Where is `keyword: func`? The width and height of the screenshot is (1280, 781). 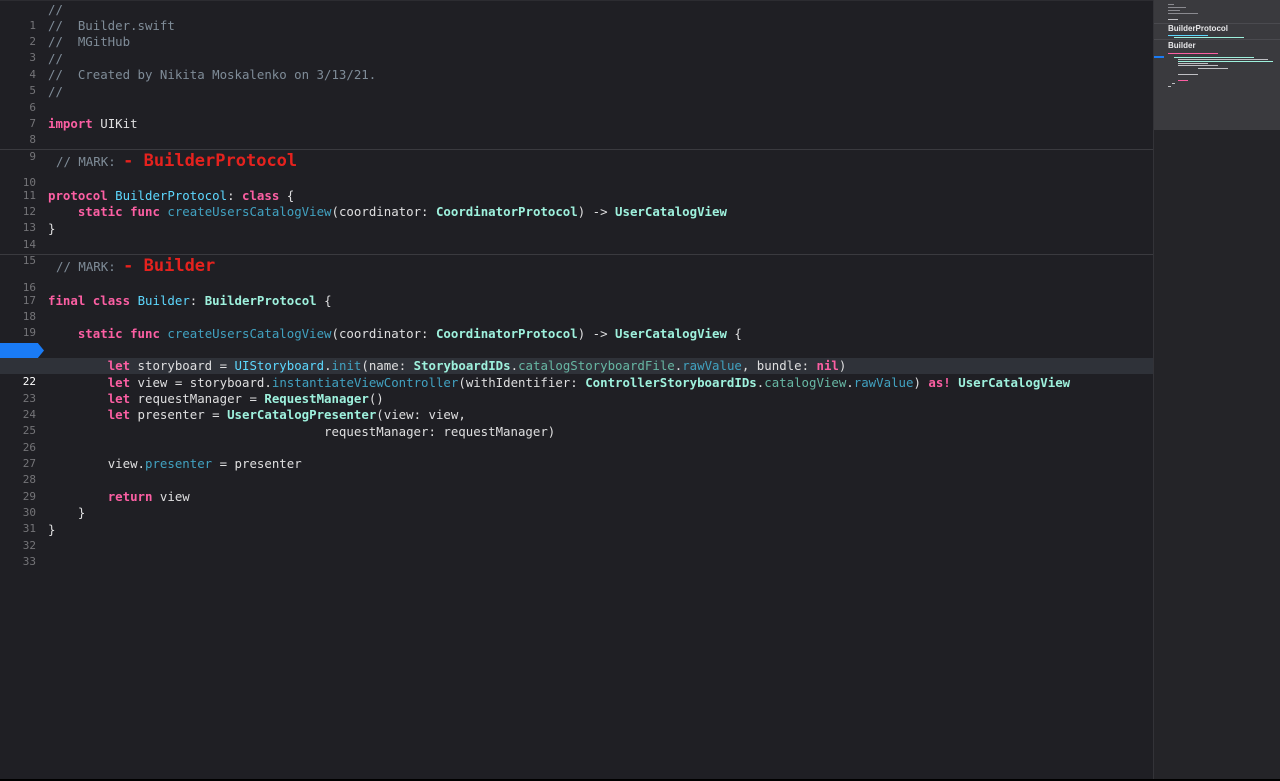
keyword: func is located at coordinates (145, 211).